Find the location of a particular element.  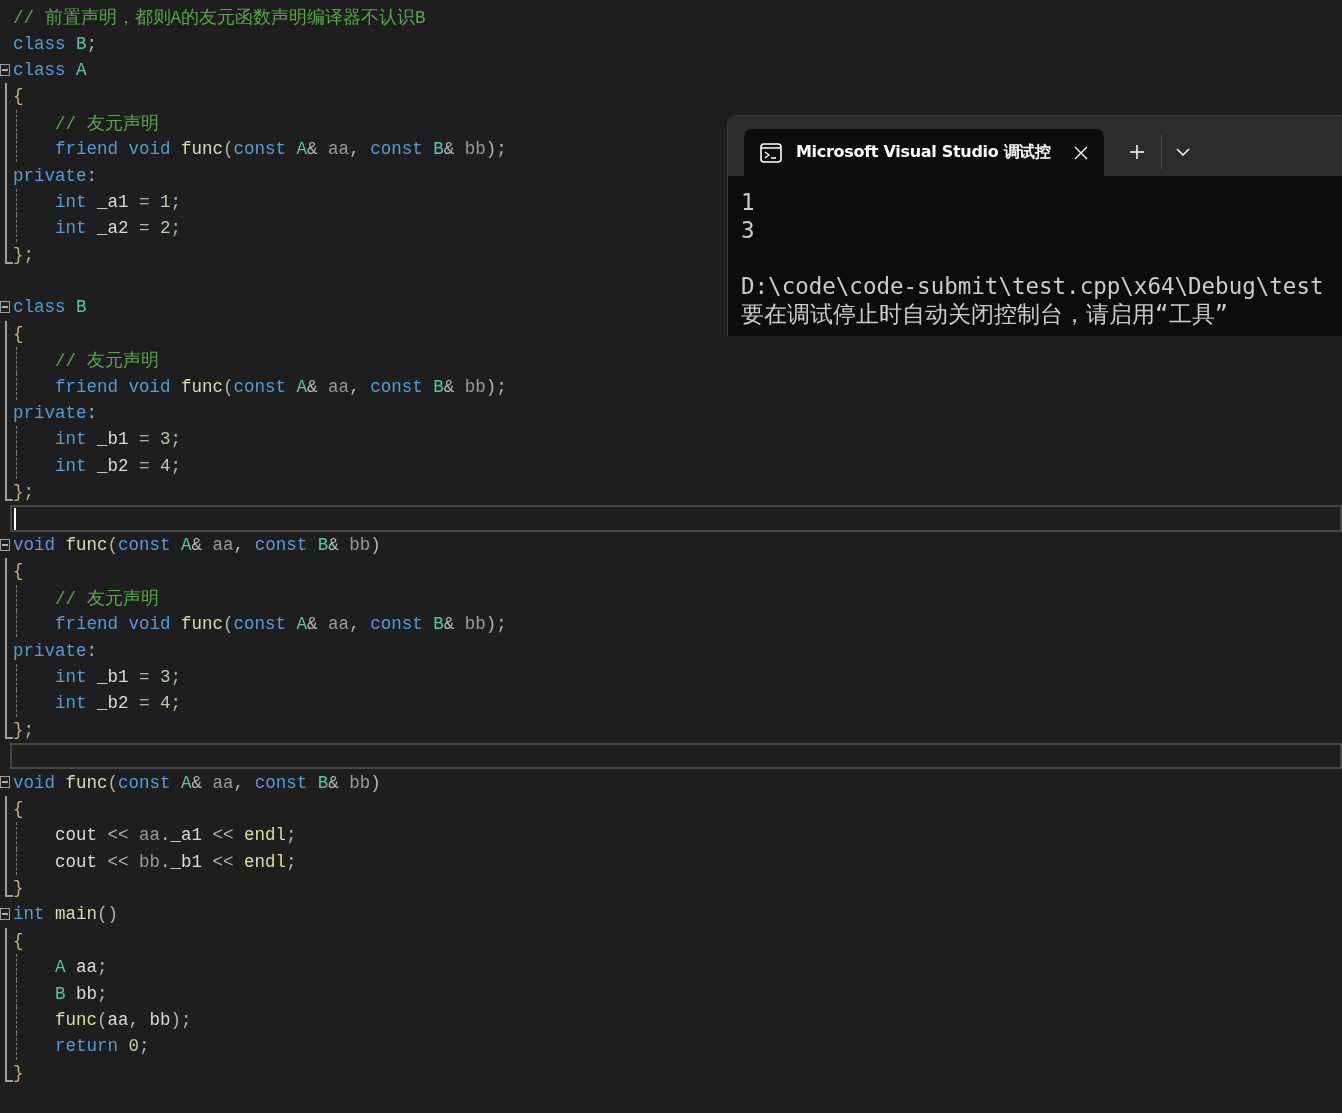

plus-icon is located at coordinates (1137, 152).